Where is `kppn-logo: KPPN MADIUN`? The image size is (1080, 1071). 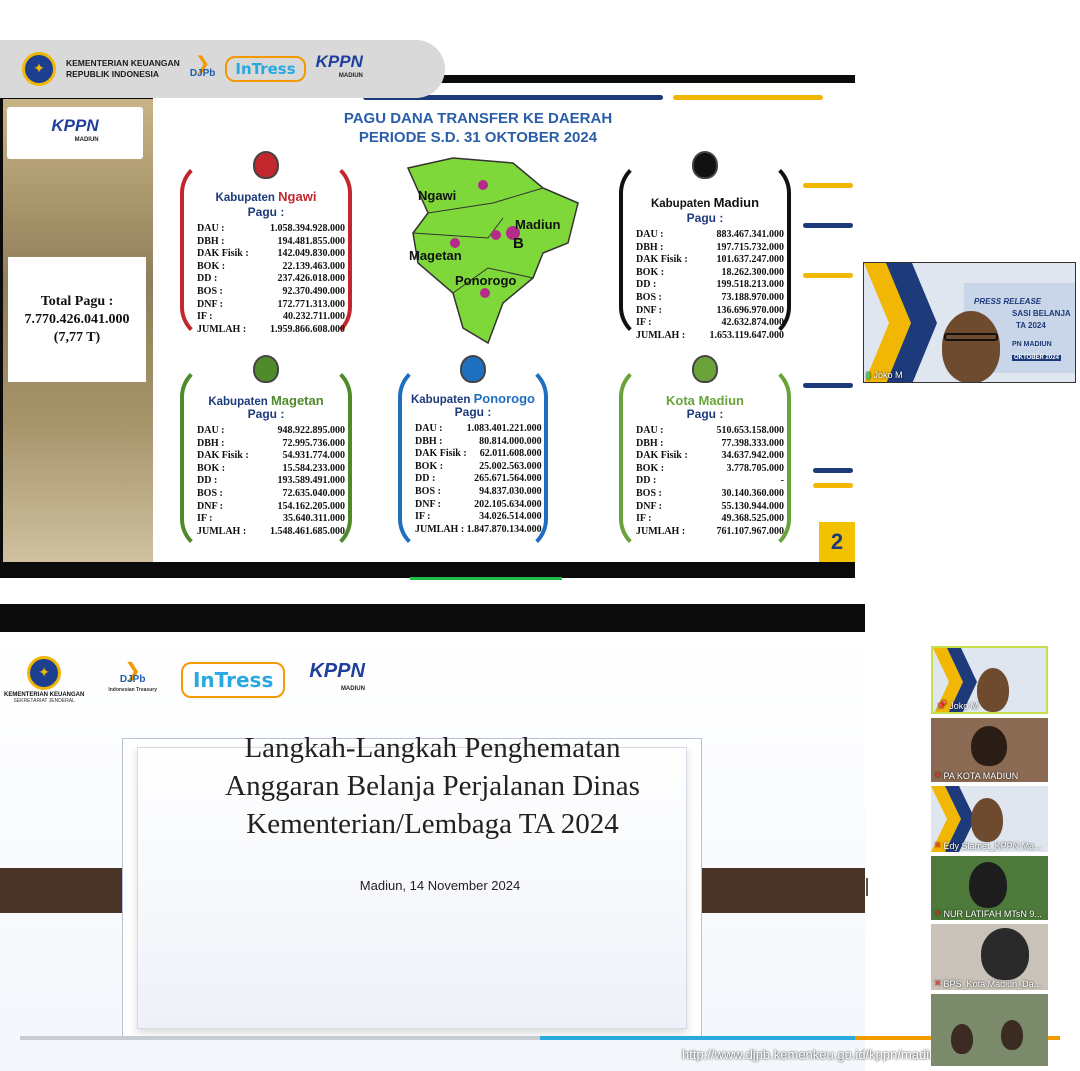
kppn-logo: KPPN MADIUN is located at coordinates (337, 676).